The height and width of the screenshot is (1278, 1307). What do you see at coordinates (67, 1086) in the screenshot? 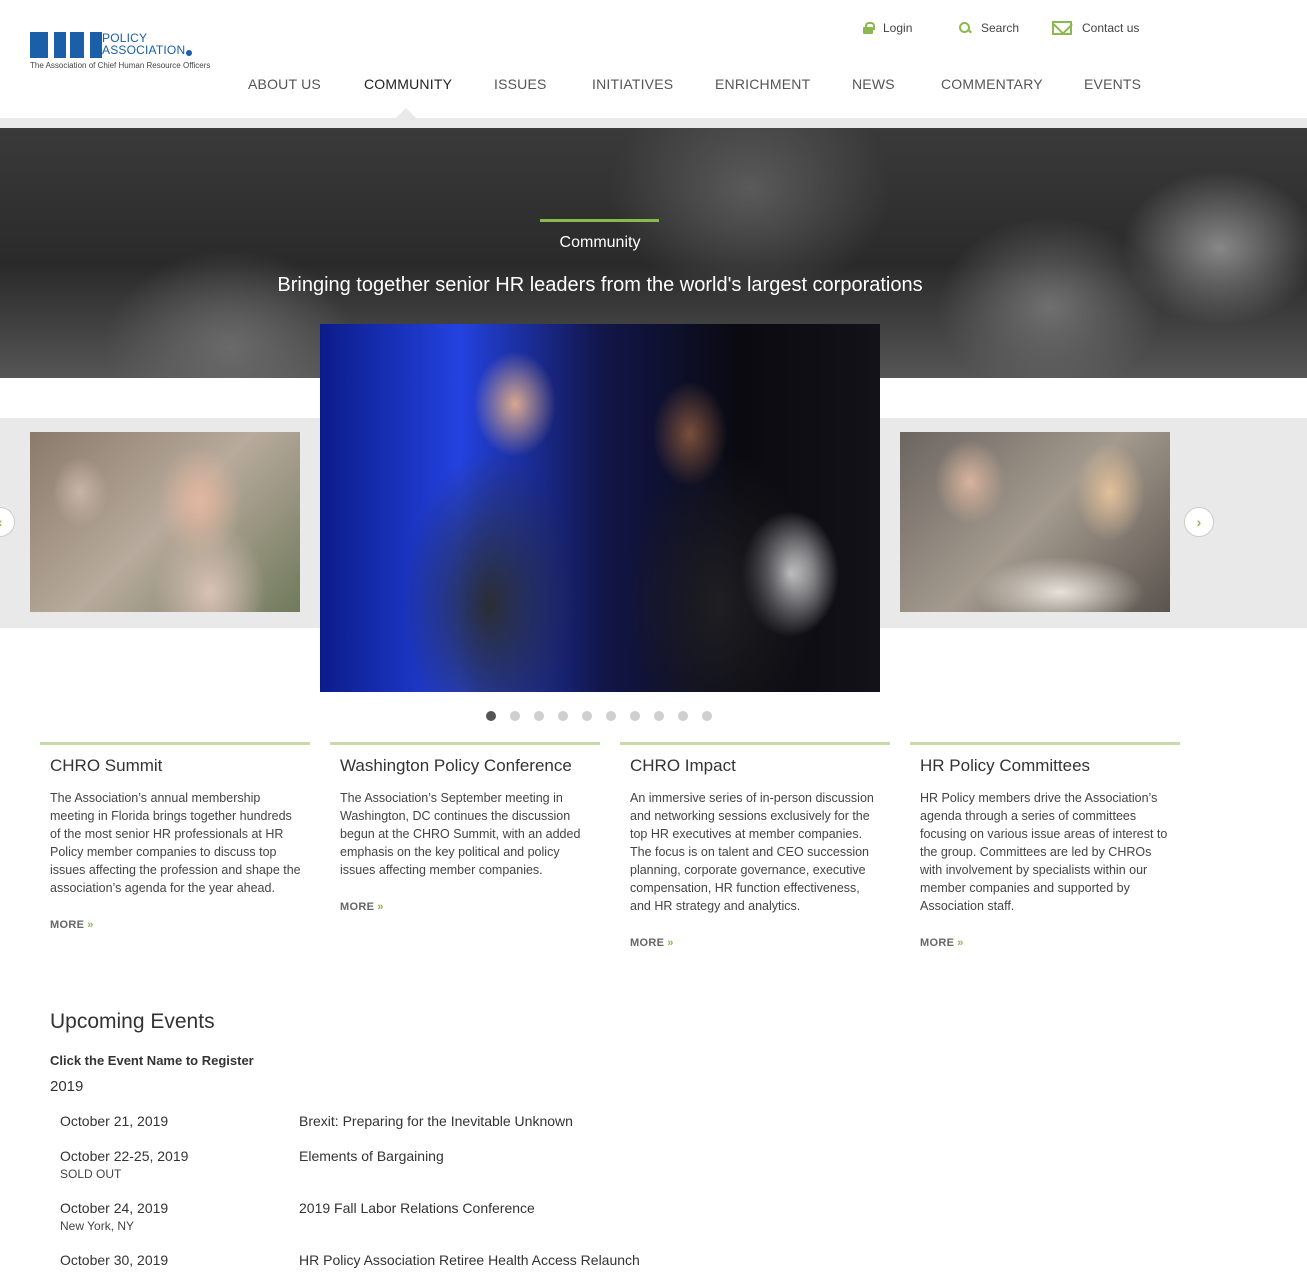
I see `events-year: 2019` at bounding box center [67, 1086].